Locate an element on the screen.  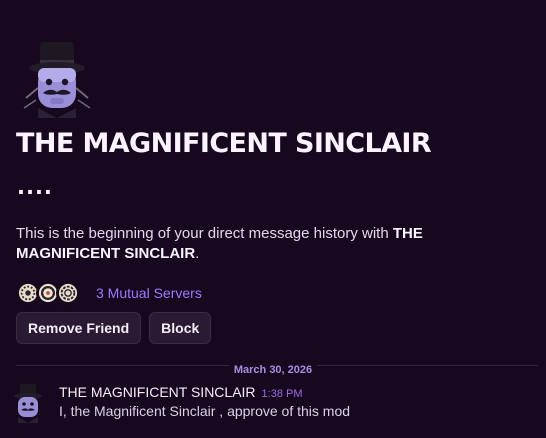
profile-actions: Remove Friend Block is located at coordinates (114, 328).